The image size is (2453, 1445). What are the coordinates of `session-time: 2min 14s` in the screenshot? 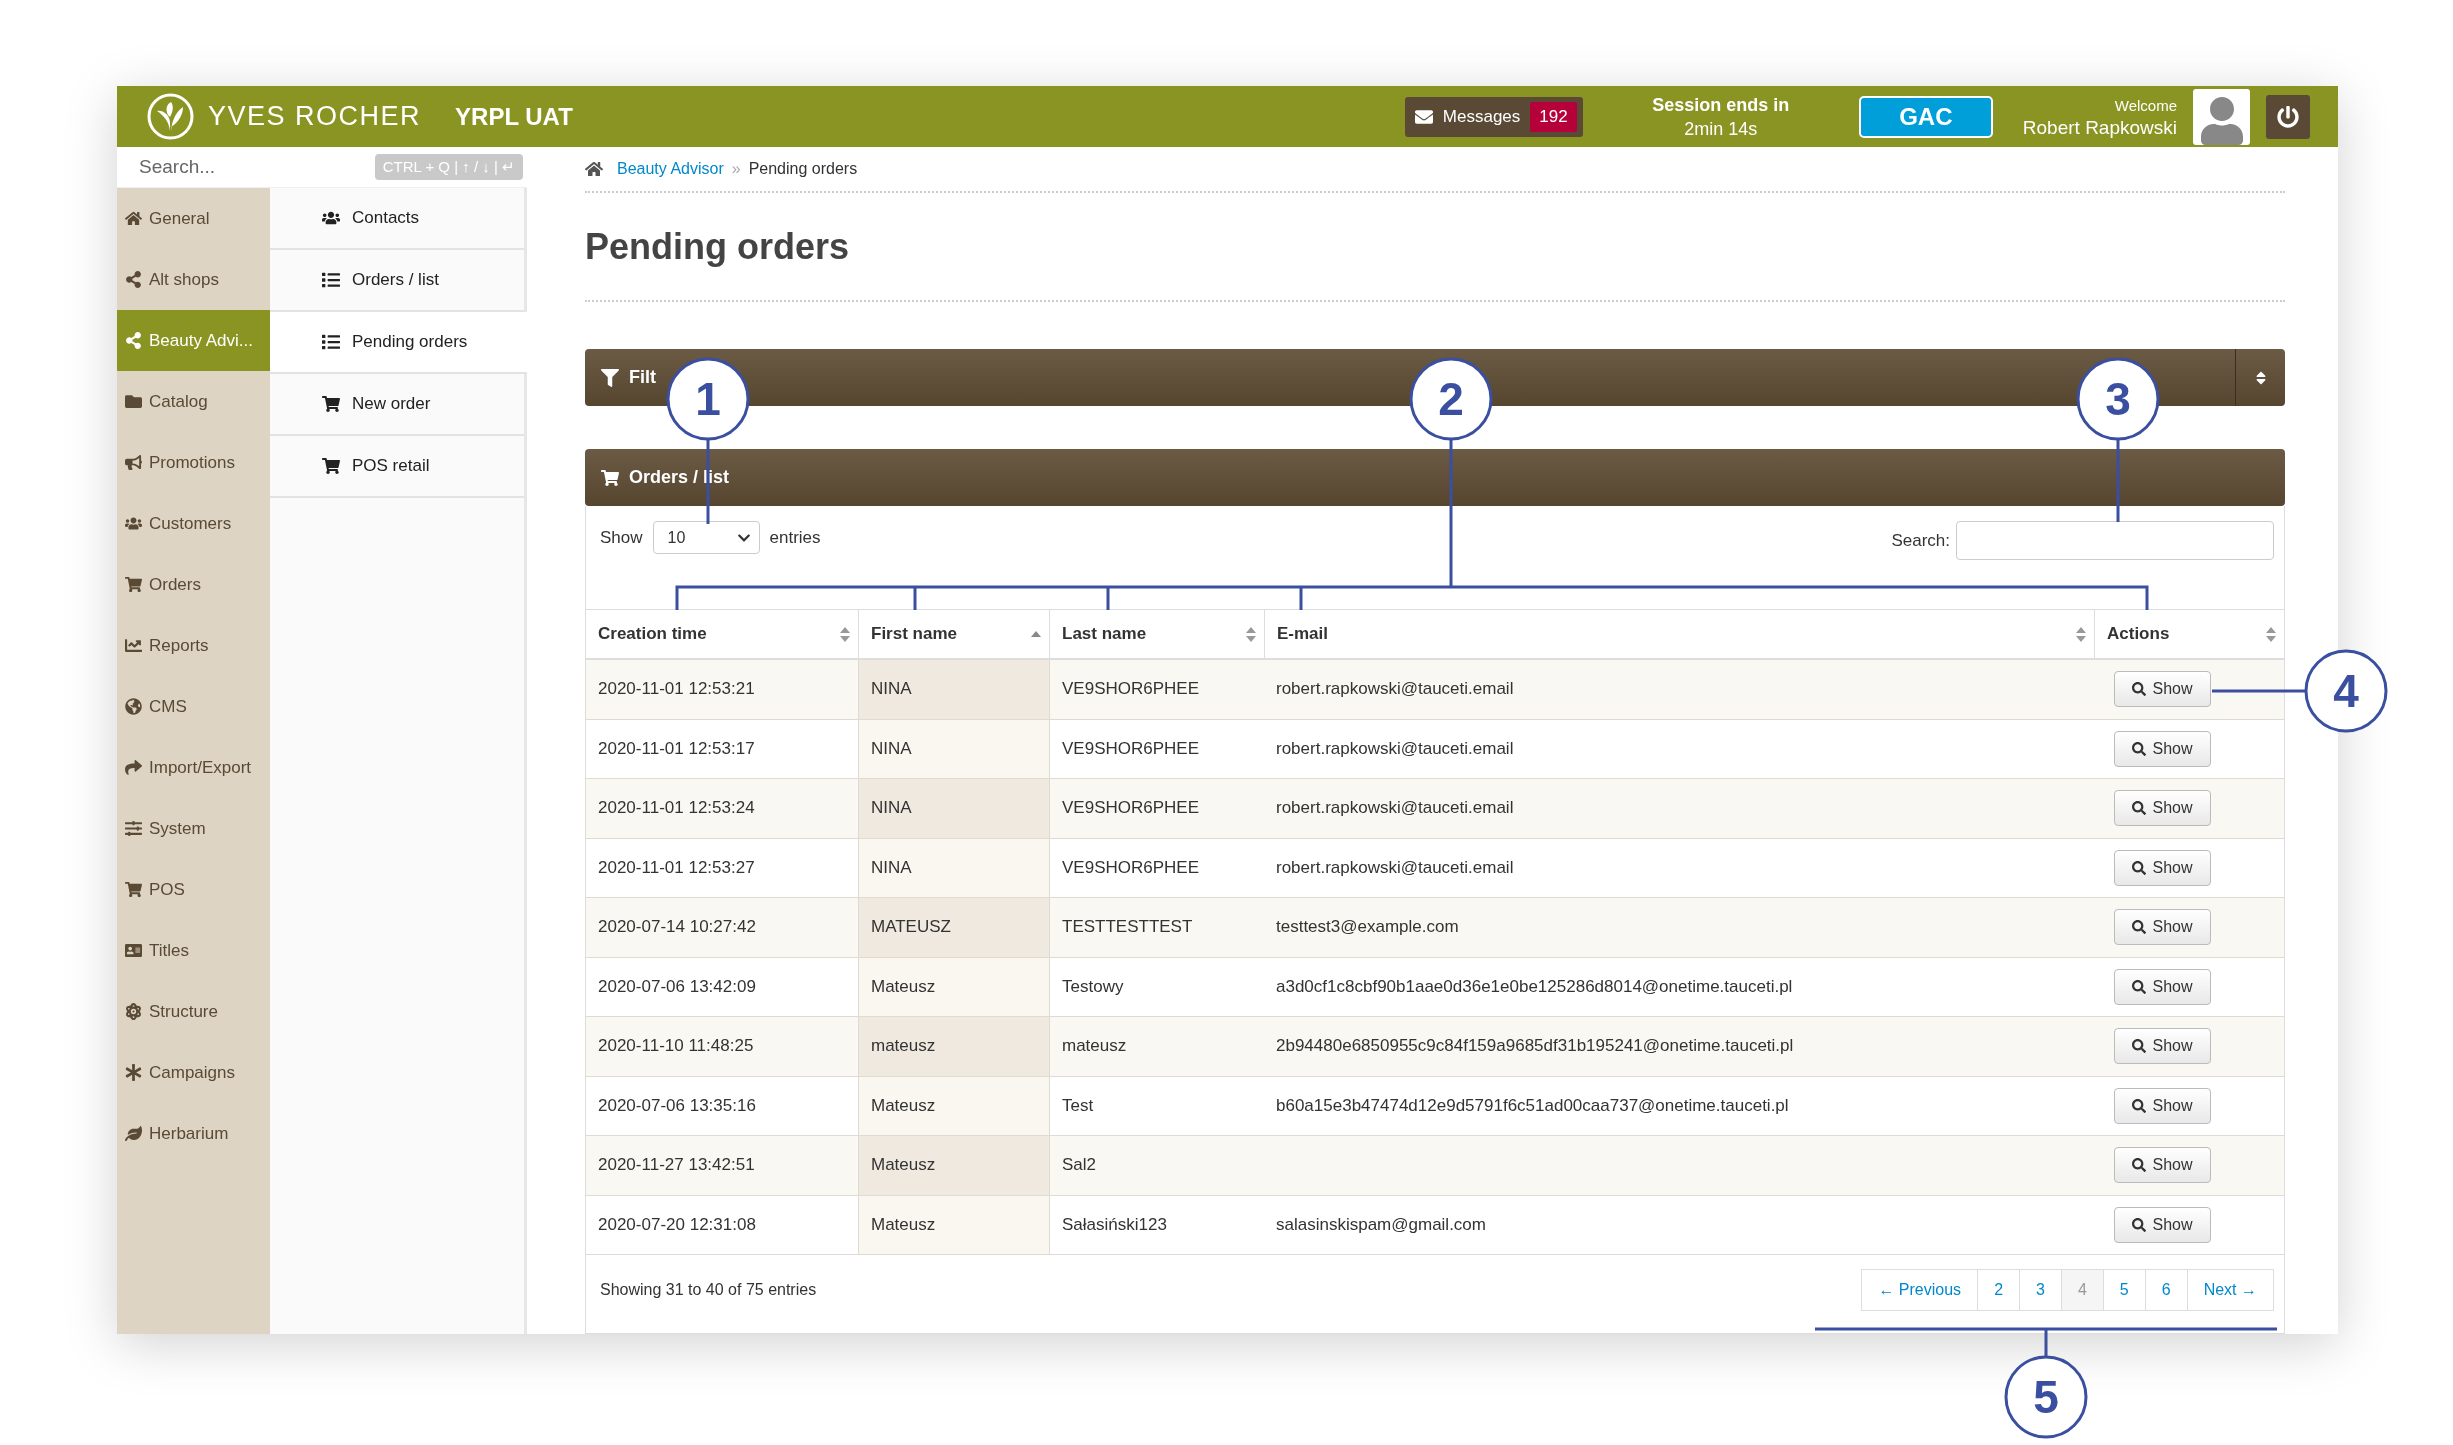 It's located at (1721, 129).